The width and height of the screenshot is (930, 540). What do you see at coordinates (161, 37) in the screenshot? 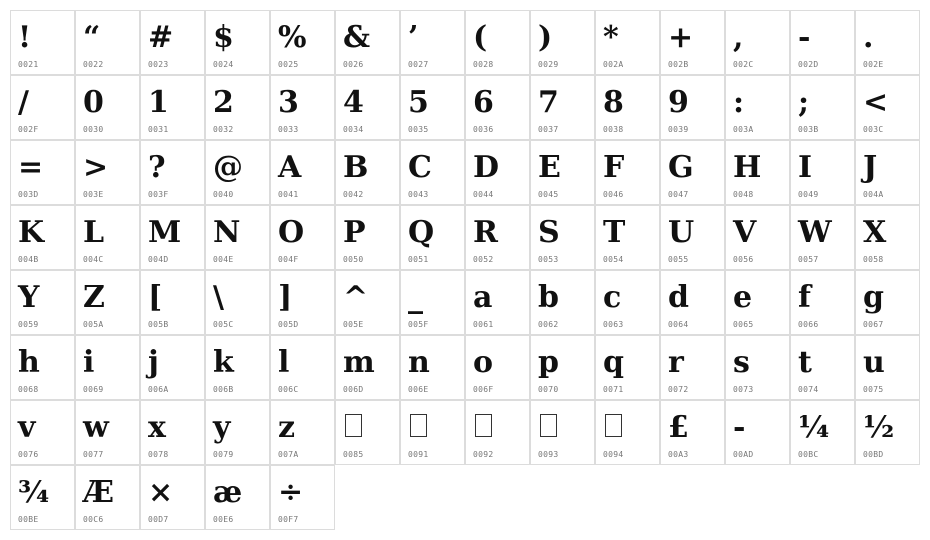
I see `glyph-sample: #` at bounding box center [161, 37].